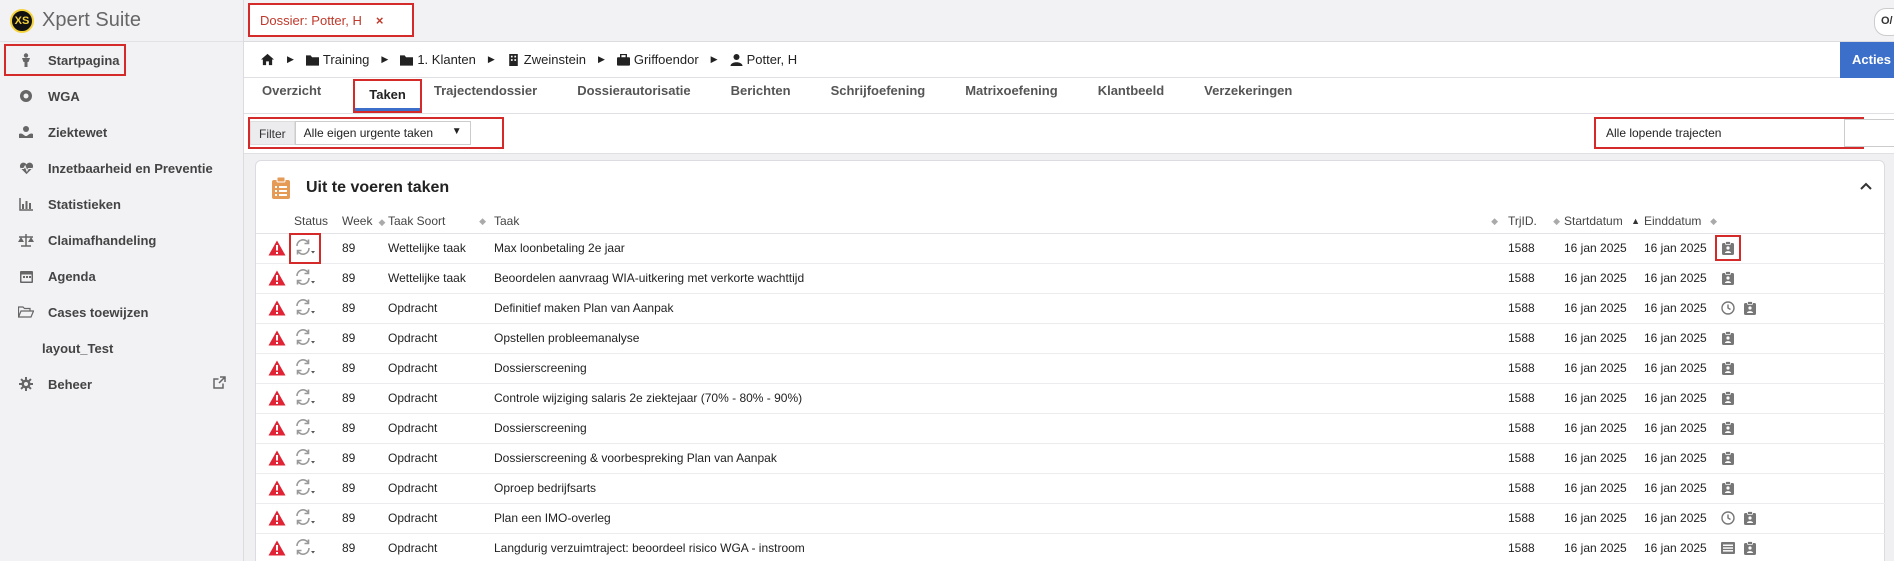  Describe the element at coordinates (1682, 221) in the screenshot. I see `col-einddatum: Einddatum ◆` at that location.